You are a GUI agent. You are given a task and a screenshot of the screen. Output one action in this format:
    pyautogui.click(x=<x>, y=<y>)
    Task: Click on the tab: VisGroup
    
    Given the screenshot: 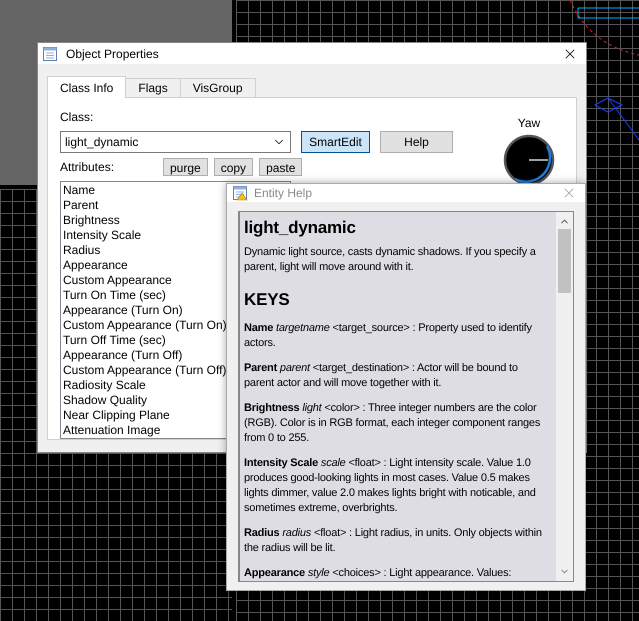 What is the action you would take?
    pyautogui.click(x=218, y=87)
    